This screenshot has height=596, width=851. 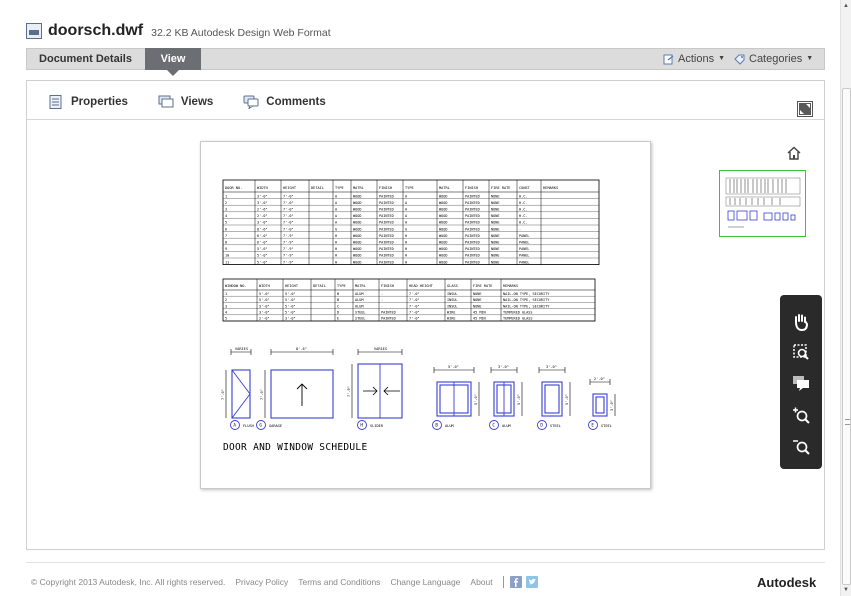 I want to click on door-schedule-cell: 10, so click(x=227, y=256).